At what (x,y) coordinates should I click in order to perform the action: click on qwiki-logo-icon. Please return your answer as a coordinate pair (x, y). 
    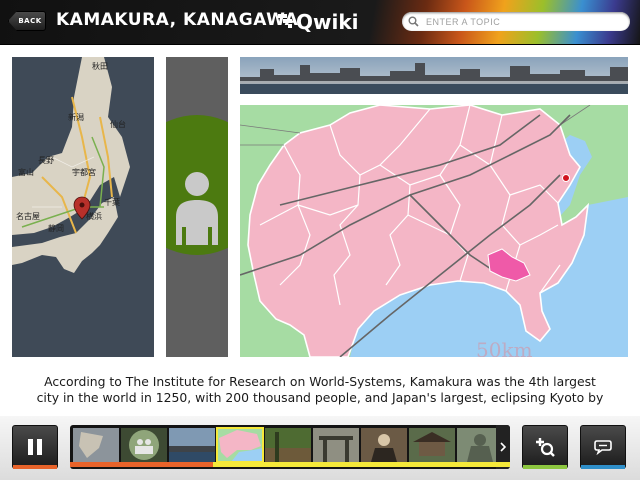
    Looking at the image, I should click on (286, 22).